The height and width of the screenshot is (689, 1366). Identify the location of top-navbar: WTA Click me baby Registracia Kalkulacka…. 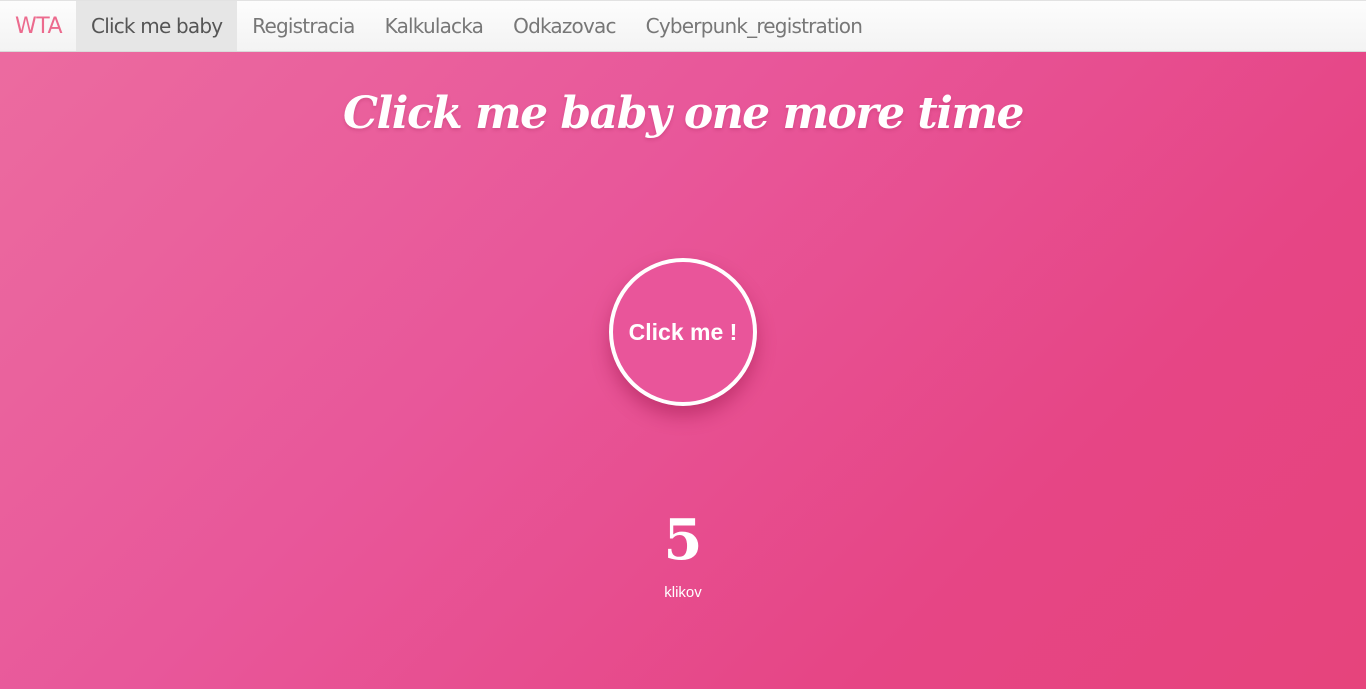
(683, 26).